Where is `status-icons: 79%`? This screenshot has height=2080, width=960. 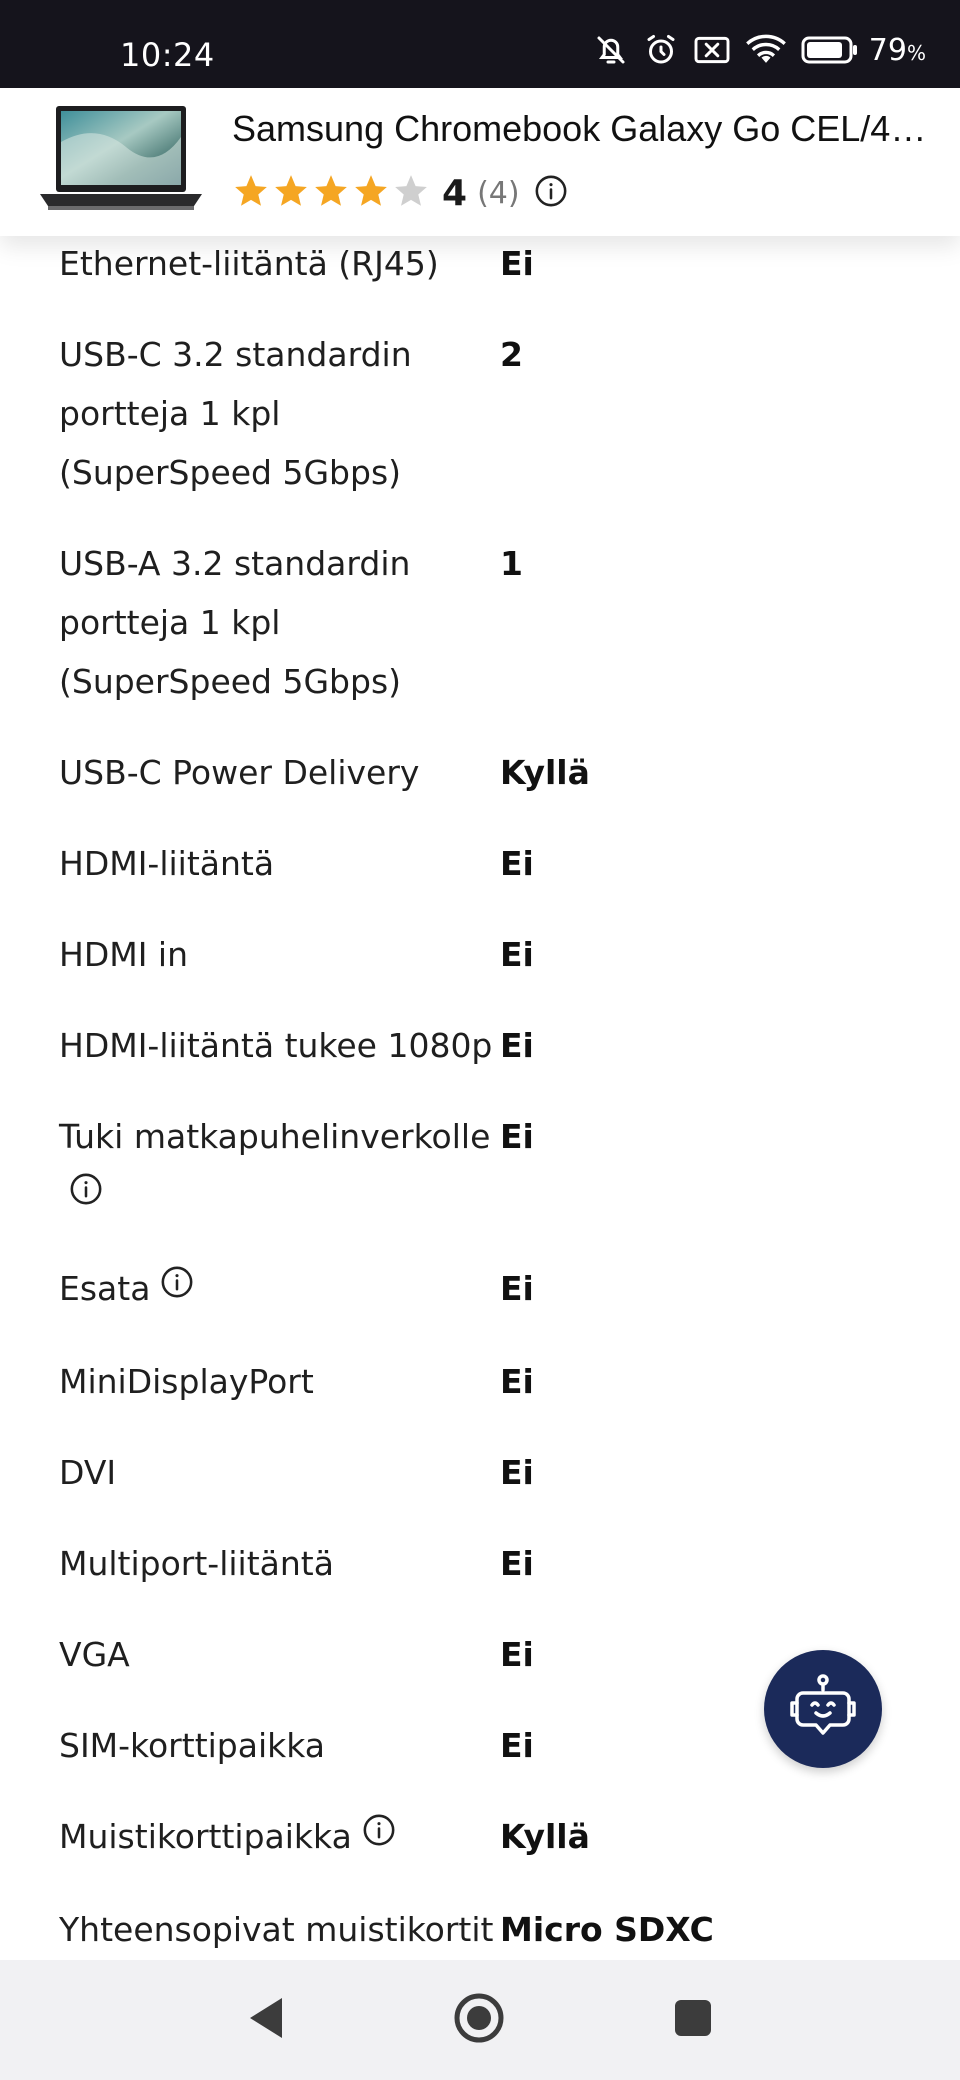
status-icons: 79% is located at coordinates (759, 50).